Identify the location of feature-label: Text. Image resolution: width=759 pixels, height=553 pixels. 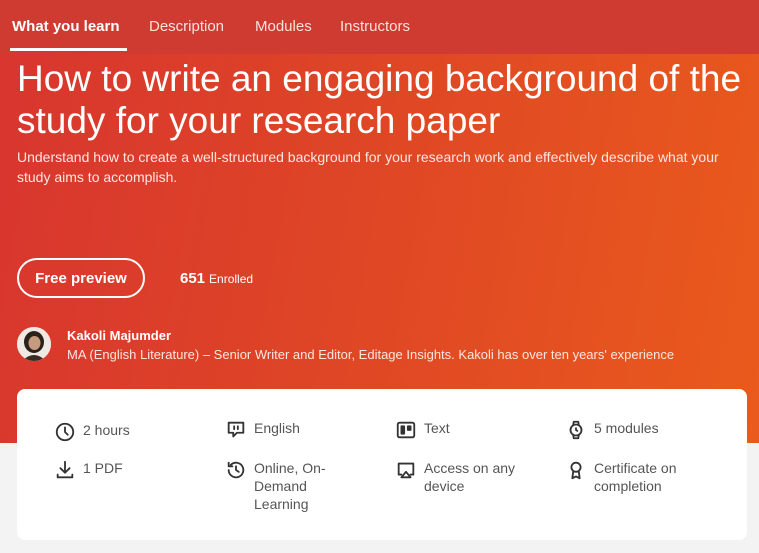
(437, 428).